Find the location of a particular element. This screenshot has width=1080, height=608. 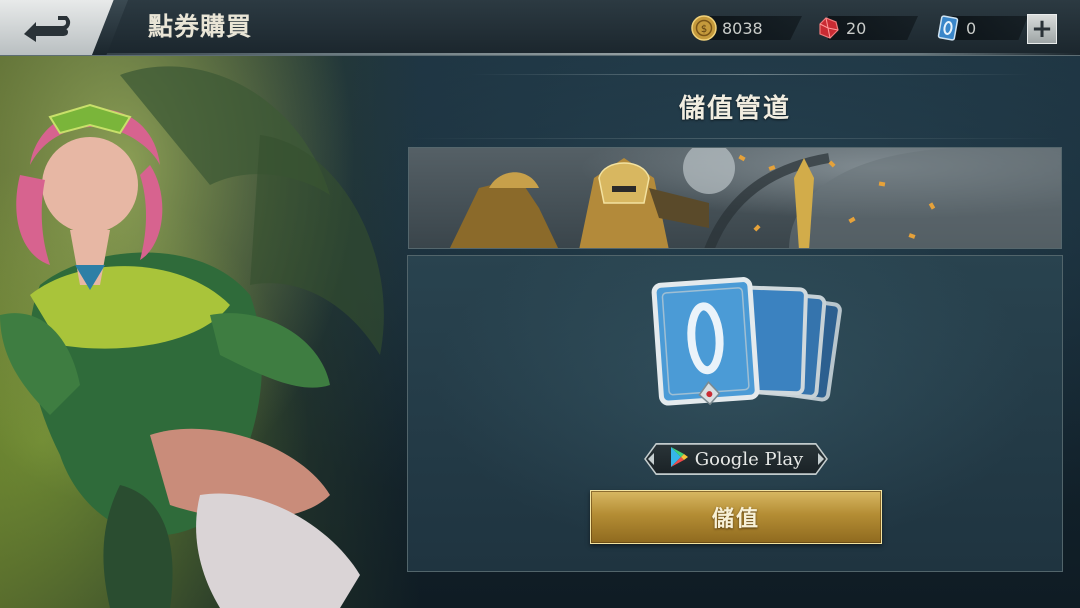

currency-gold: $ 8038 is located at coordinates (746, 28).